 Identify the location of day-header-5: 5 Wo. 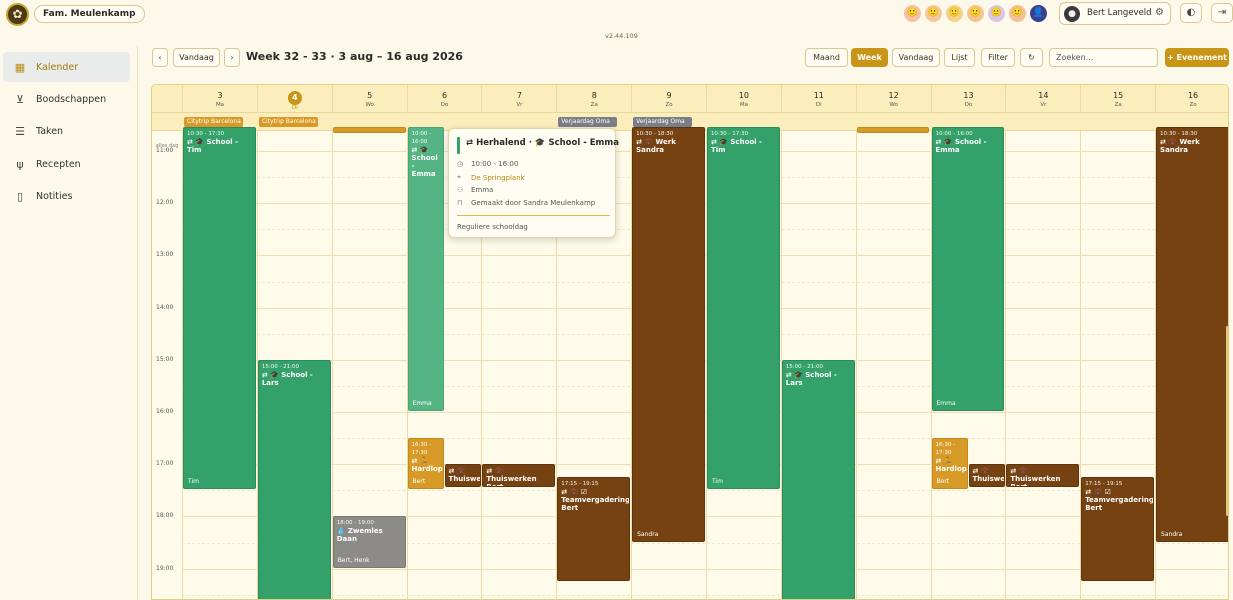
(369, 99).